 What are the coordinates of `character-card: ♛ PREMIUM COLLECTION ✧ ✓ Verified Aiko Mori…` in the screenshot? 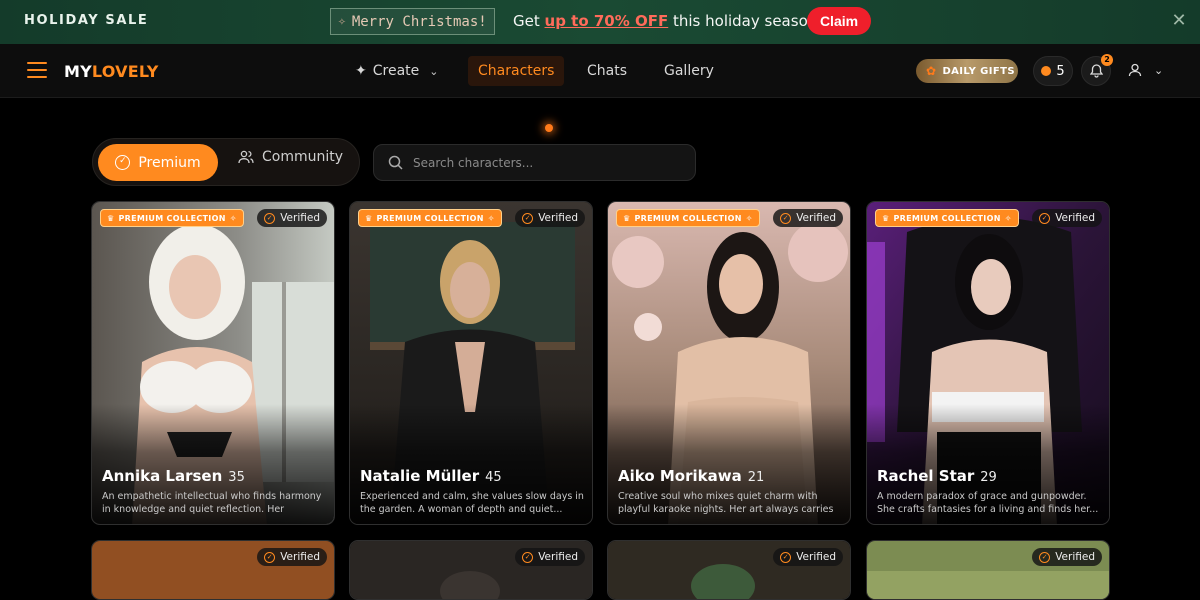 It's located at (729, 363).